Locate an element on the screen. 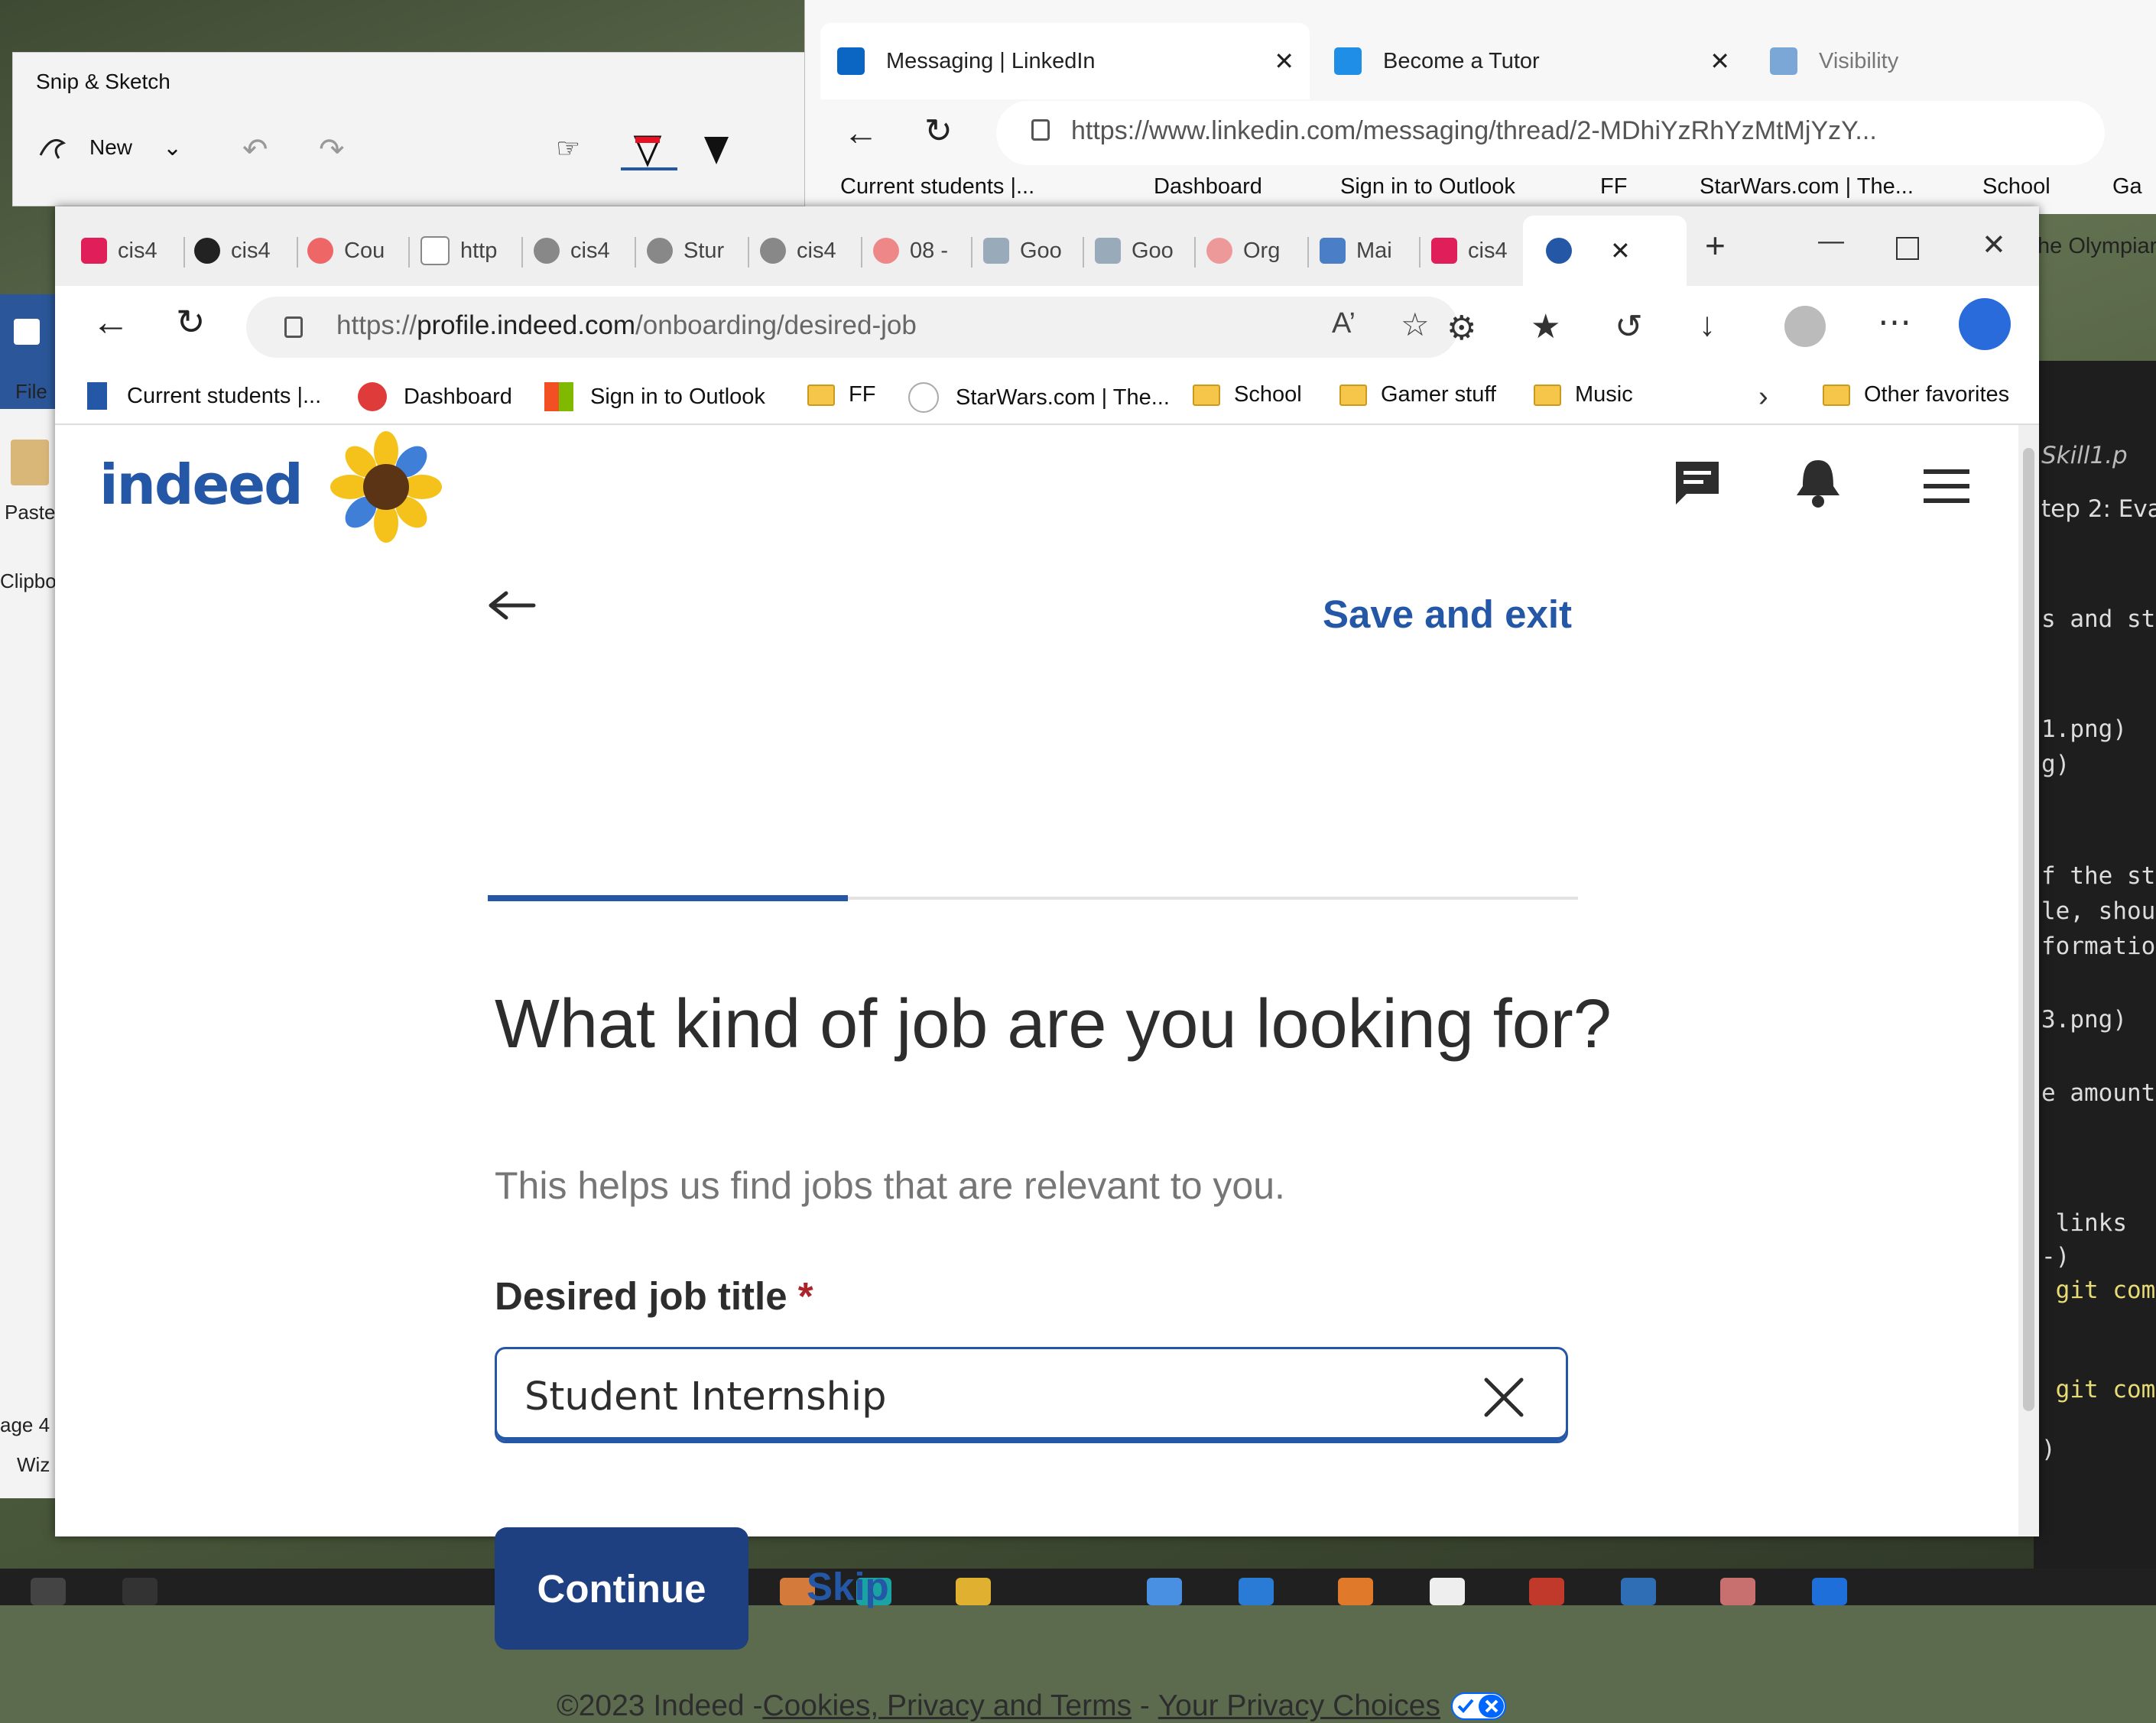  file-explorer-icon is located at coordinates (973, 1591).